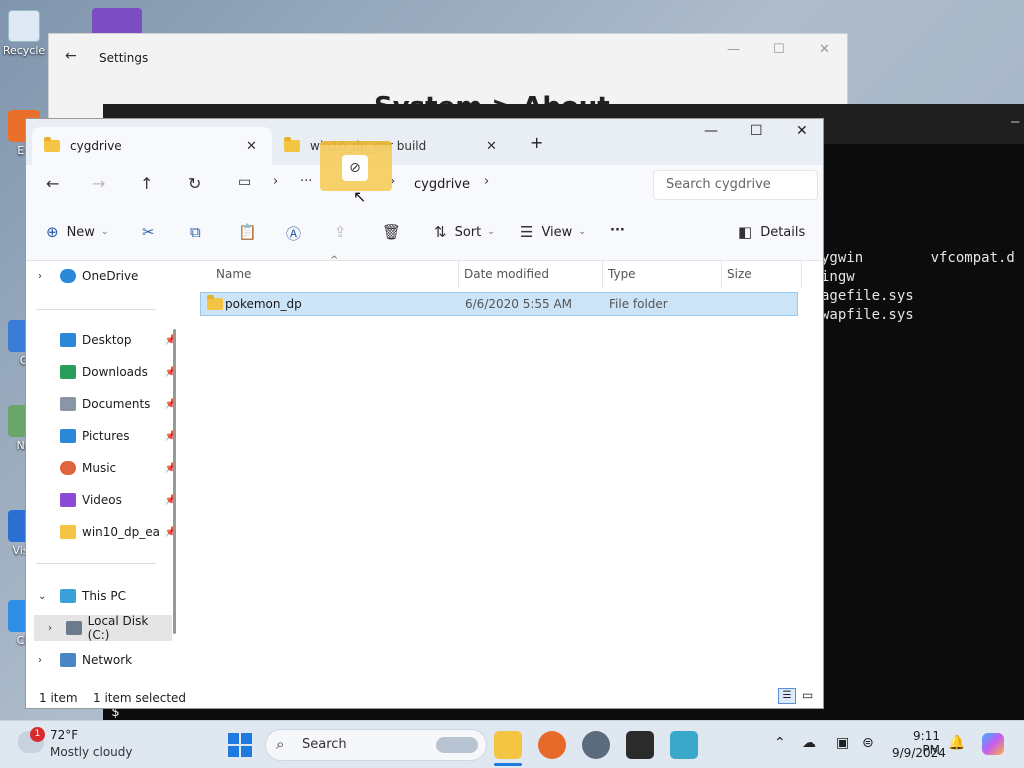 This screenshot has height=768, width=1024. I want to click on new-tab-button: +, so click(536, 142).